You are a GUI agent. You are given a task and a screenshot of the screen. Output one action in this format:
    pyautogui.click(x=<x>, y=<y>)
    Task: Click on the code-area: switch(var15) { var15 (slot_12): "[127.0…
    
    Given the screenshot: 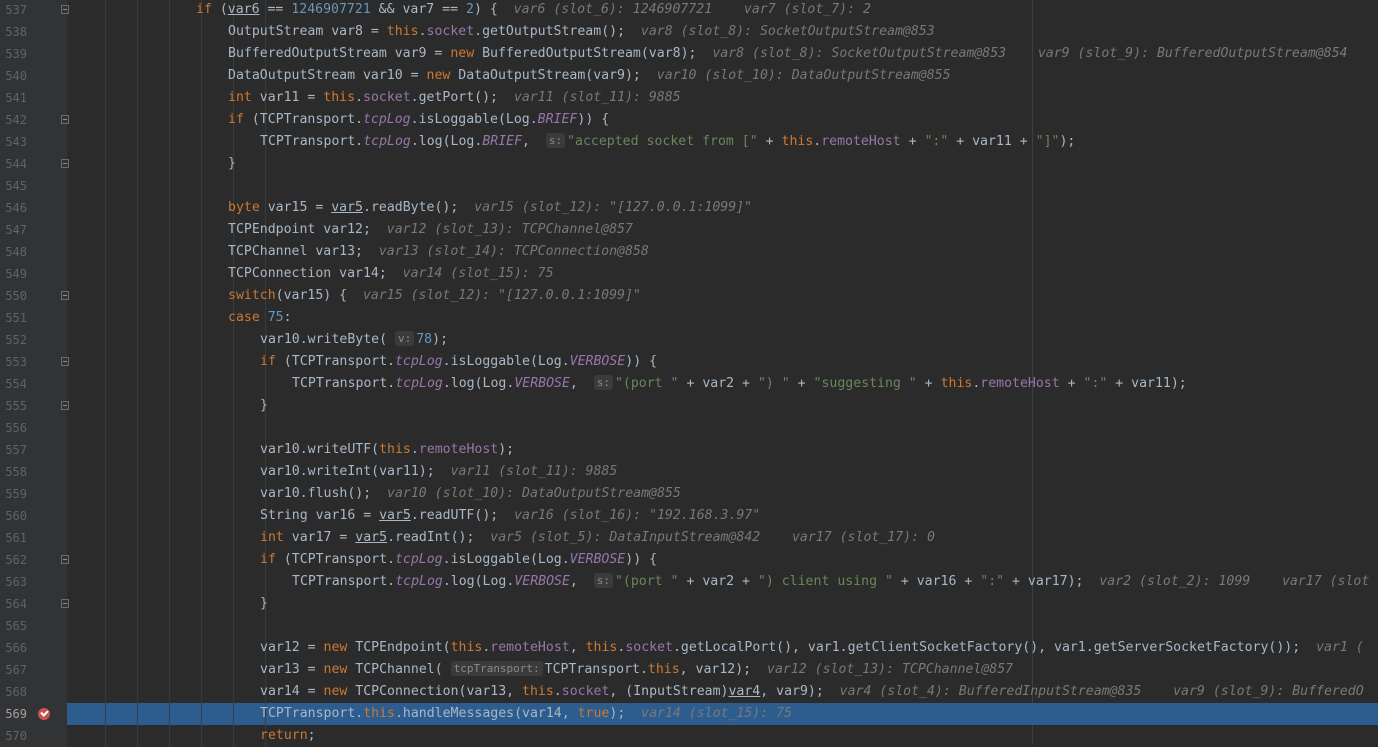 What is the action you would take?
    pyautogui.click(x=722, y=296)
    